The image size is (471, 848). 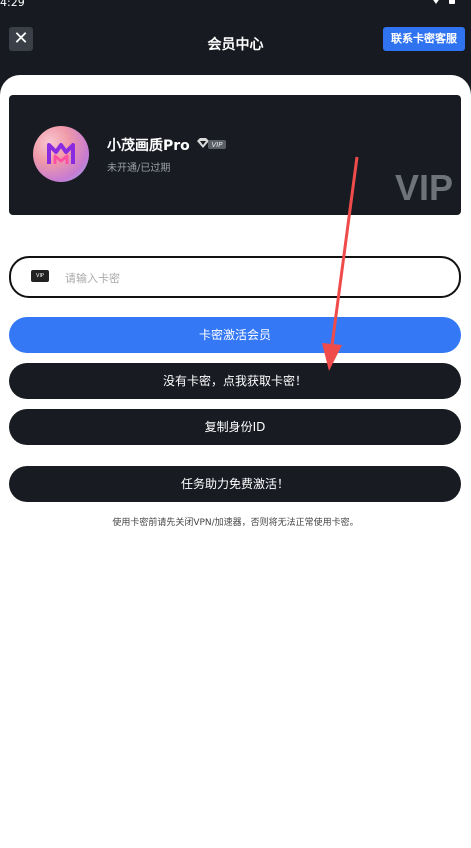 I want to click on get-card-code-button: 没有卡密，点我获取卡密！, so click(x=235, y=381).